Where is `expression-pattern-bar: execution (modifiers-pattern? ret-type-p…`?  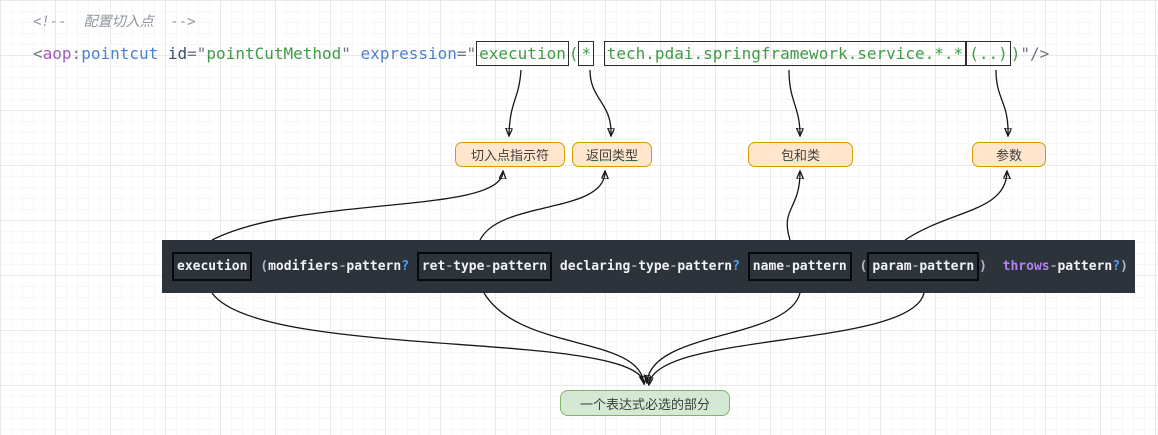
expression-pattern-bar: execution (modifiers-pattern? ret-type-p… is located at coordinates (648, 266).